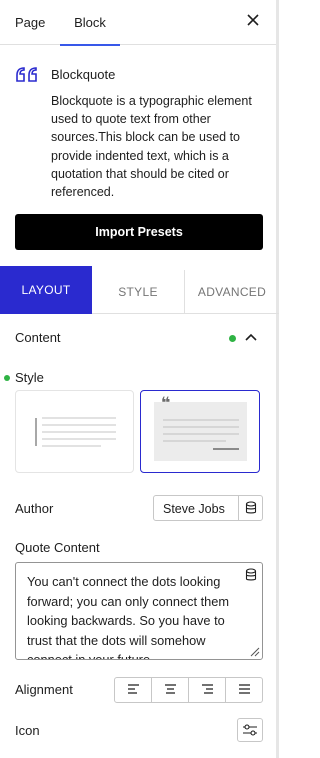 This screenshot has width=320, height=758. I want to click on justify-icon, so click(244, 689).